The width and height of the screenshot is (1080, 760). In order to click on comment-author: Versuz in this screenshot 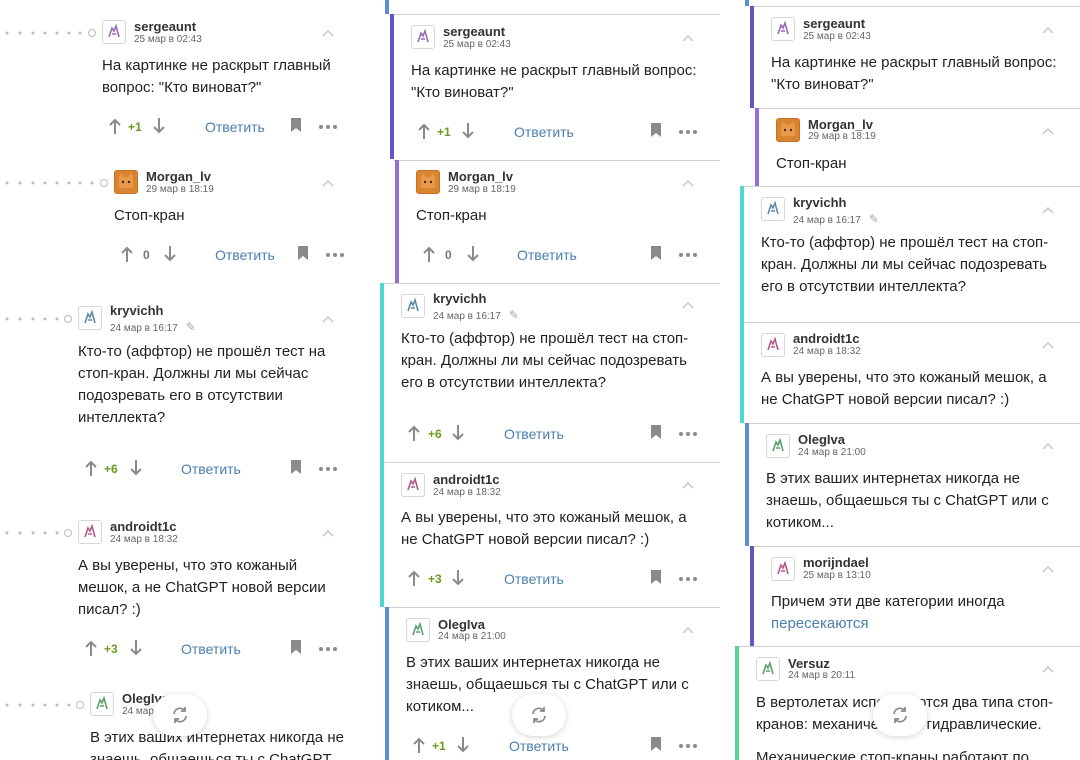, I will do `click(809, 663)`.